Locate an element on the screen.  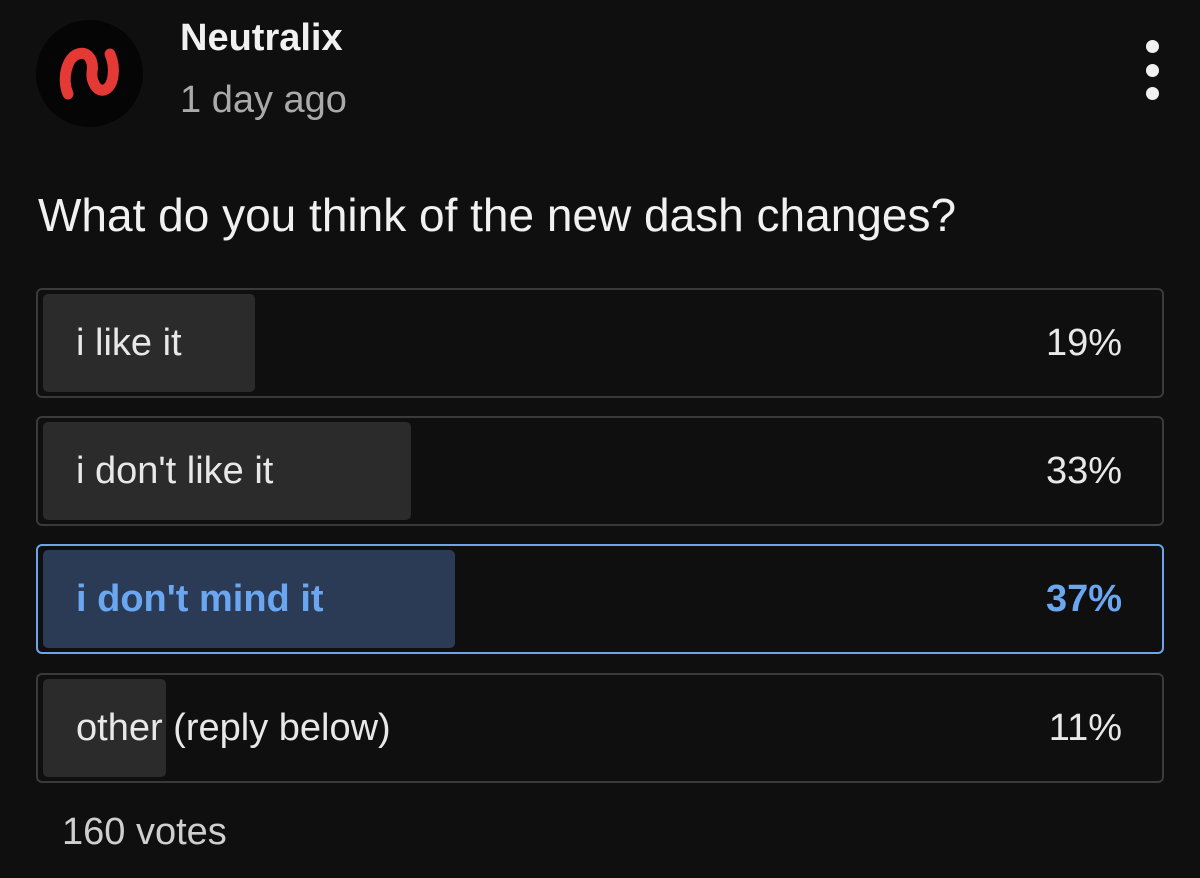
poll-option-percent: 19% is located at coordinates (1083, 343).